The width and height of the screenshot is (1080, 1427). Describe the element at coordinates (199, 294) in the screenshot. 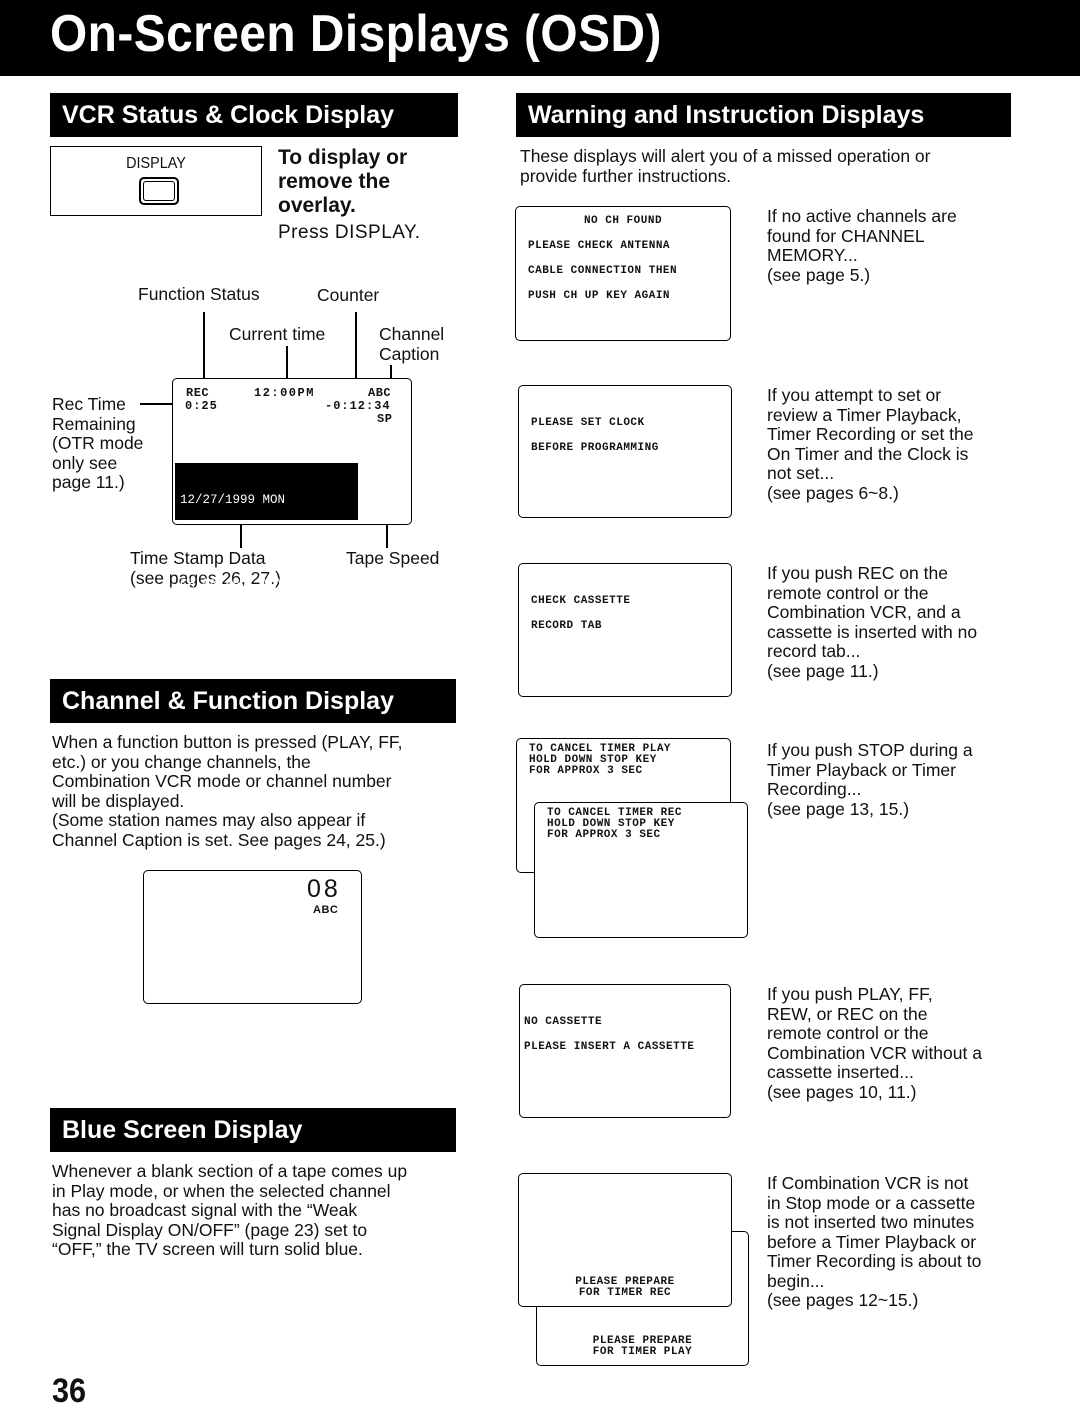

I see `label-function-status: Function Status` at that location.